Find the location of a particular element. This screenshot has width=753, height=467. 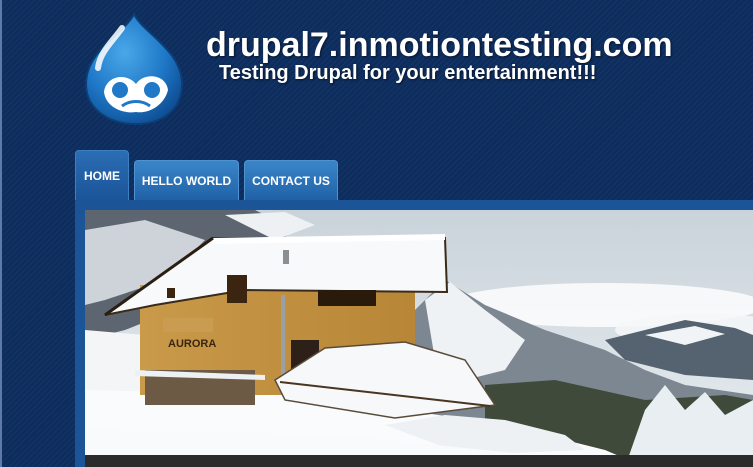

hut-sign-text: AURORA is located at coordinates (192, 344).